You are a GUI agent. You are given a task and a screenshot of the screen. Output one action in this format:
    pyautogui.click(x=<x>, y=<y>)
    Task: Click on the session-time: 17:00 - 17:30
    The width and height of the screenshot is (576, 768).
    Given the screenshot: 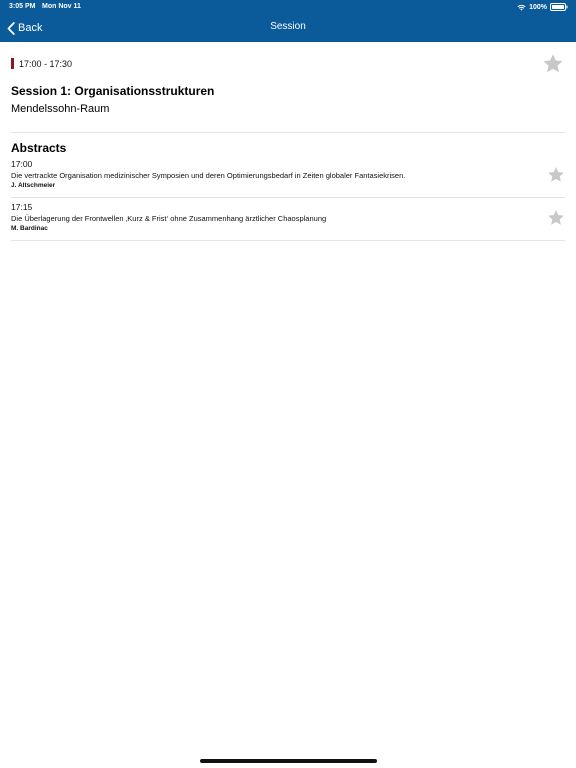 What is the action you would take?
    pyautogui.click(x=41, y=63)
    